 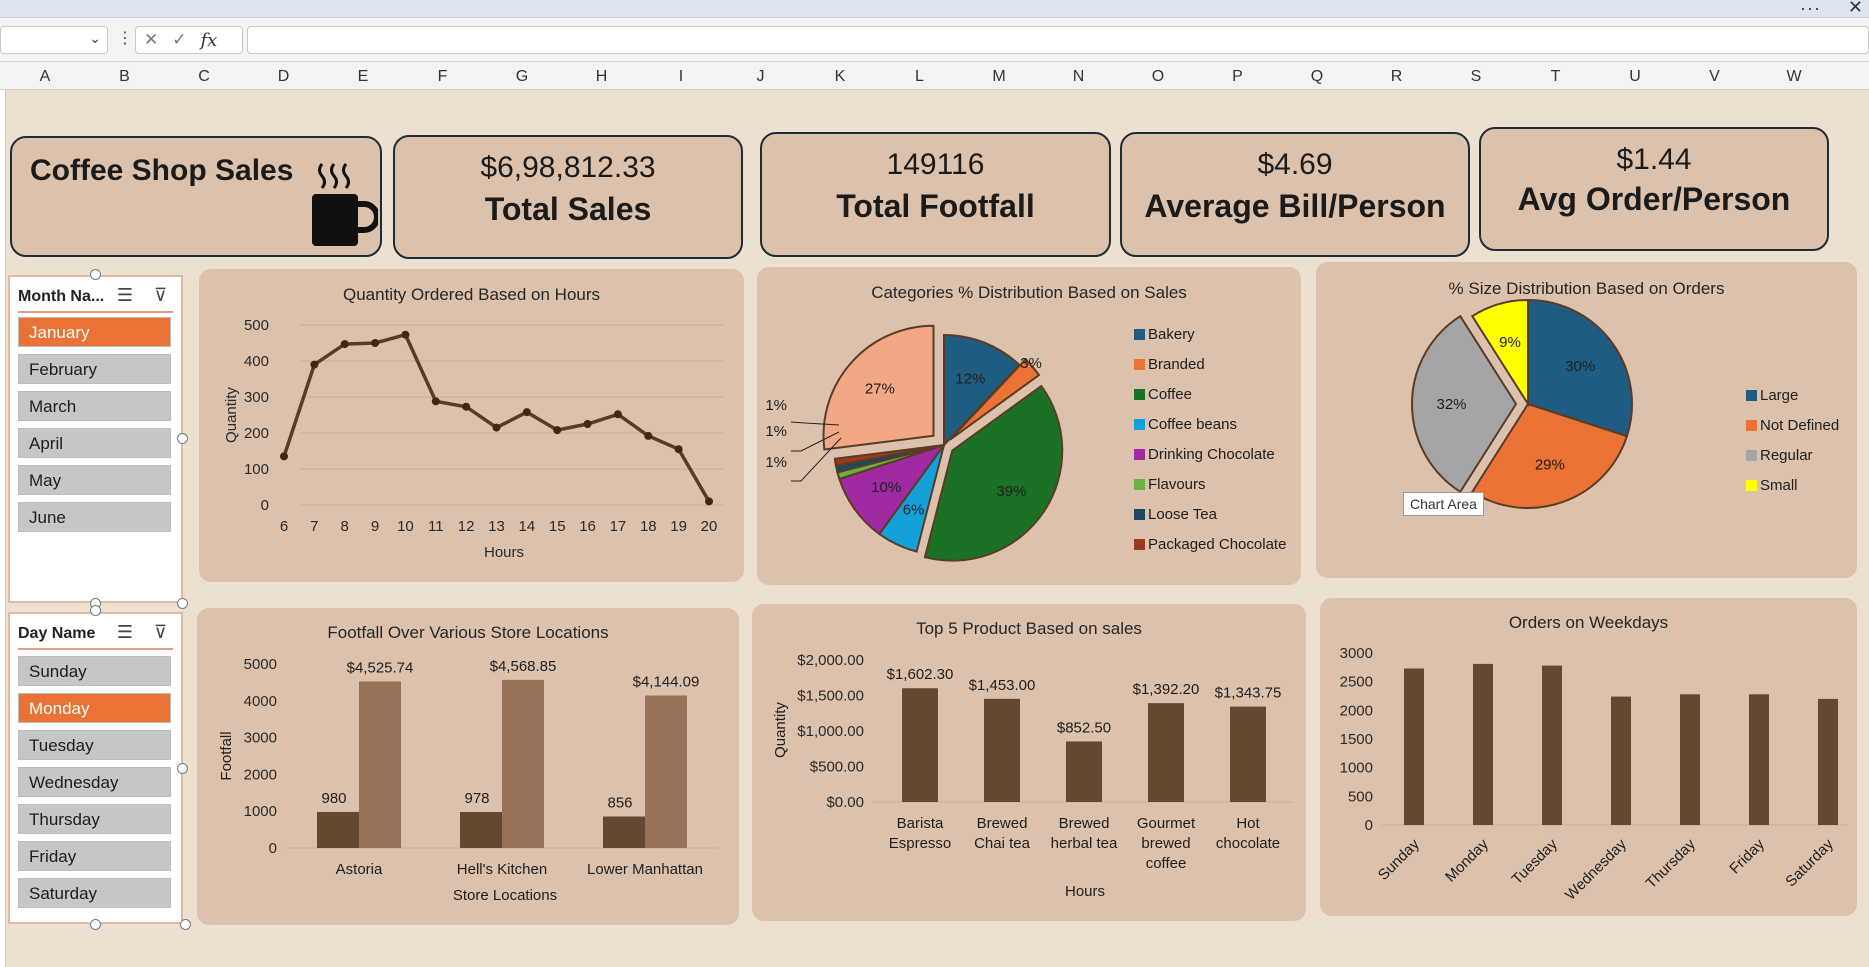 I want to click on slicer-item: Wednesday, so click(x=94, y=782).